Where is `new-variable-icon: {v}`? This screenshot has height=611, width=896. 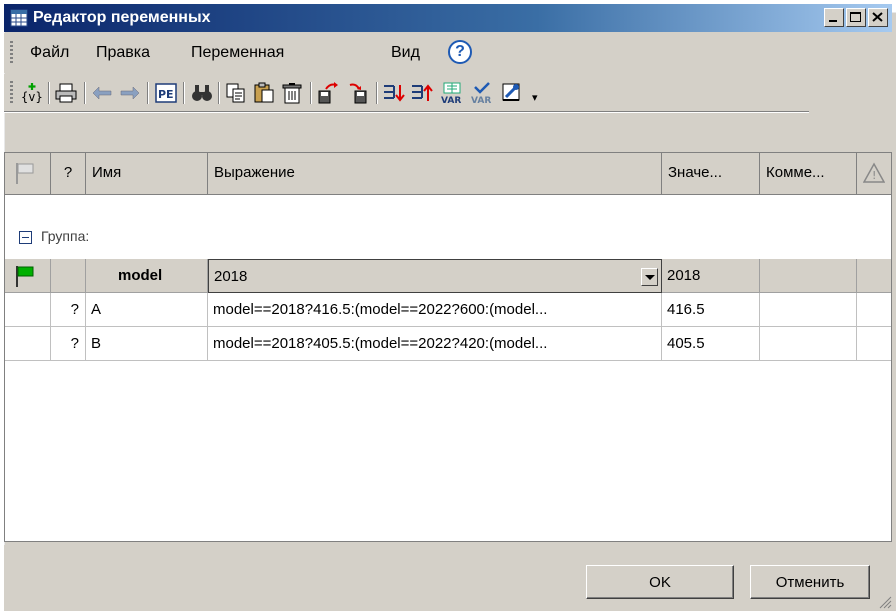
new-variable-icon: {v} is located at coordinates (32, 93).